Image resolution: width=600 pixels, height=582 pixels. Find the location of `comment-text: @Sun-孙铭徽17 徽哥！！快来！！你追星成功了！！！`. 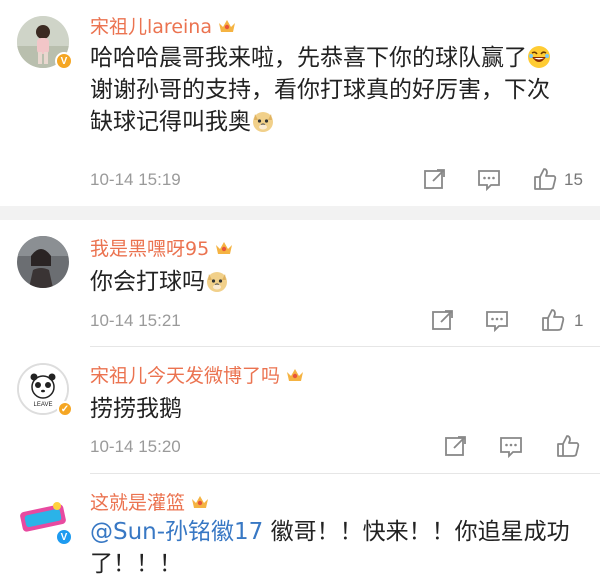

comment-text: @Sun-孙铭徽17 徽哥！！快来！！你追星成功了！！！ is located at coordinates (330, 548).